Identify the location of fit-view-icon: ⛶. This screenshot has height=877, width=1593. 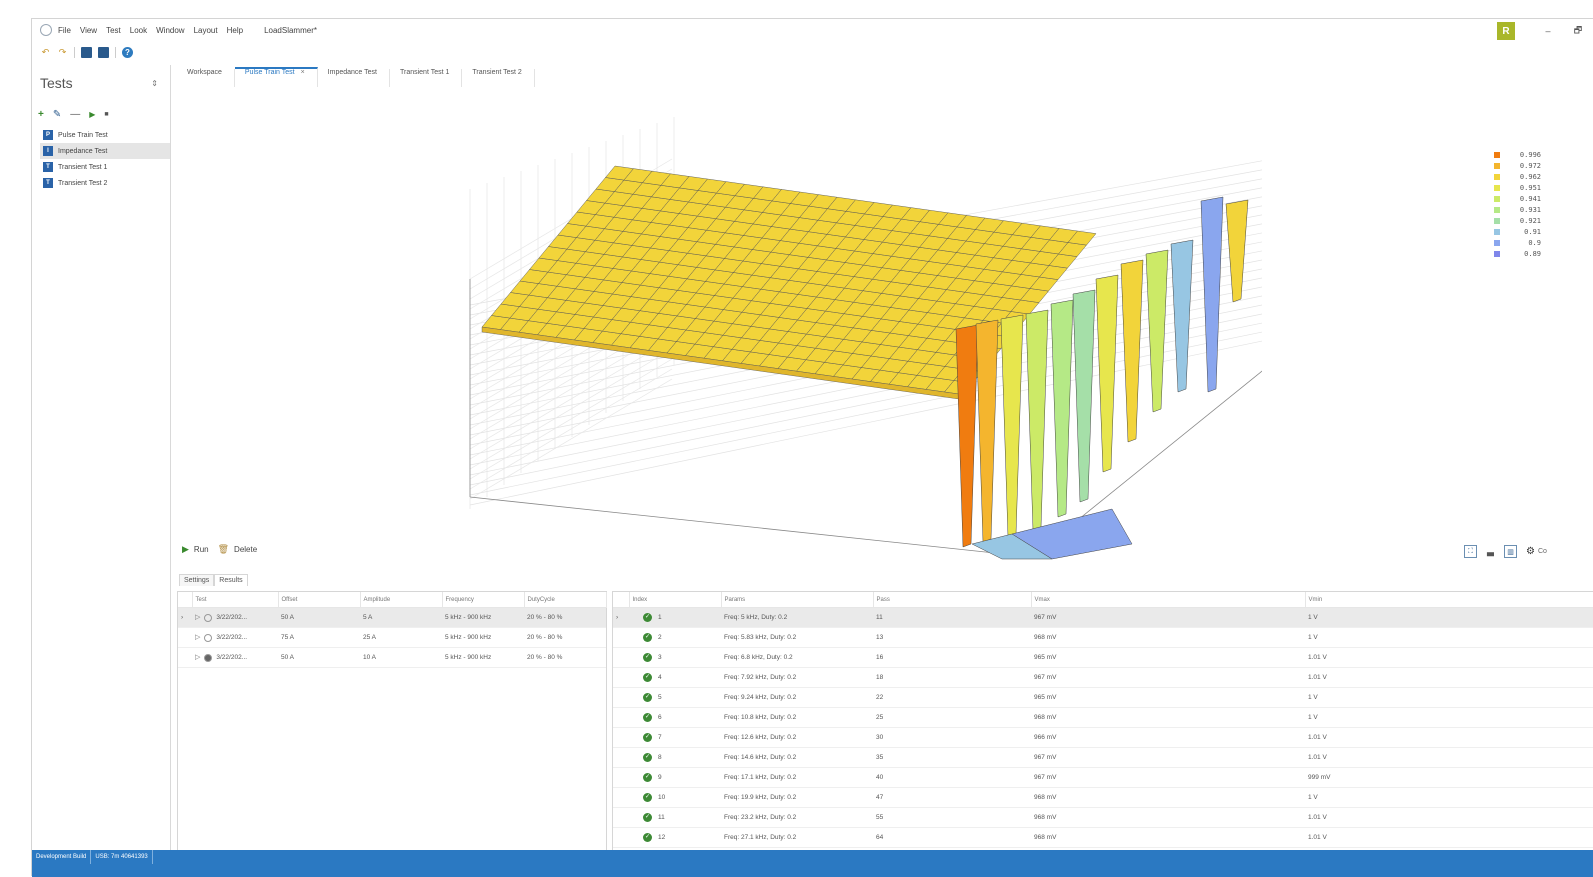
(1470, 551).